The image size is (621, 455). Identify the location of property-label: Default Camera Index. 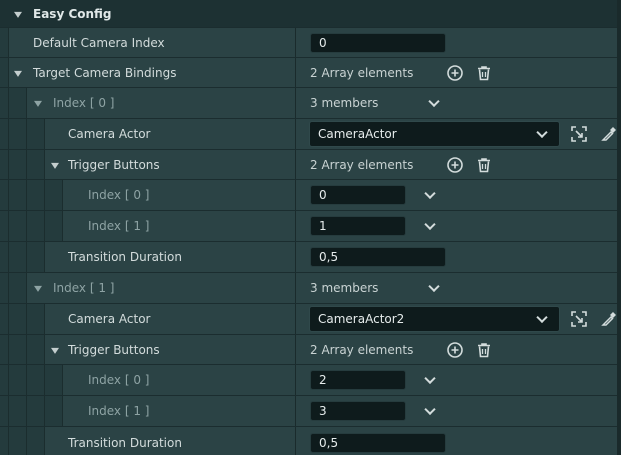
(99, 42).